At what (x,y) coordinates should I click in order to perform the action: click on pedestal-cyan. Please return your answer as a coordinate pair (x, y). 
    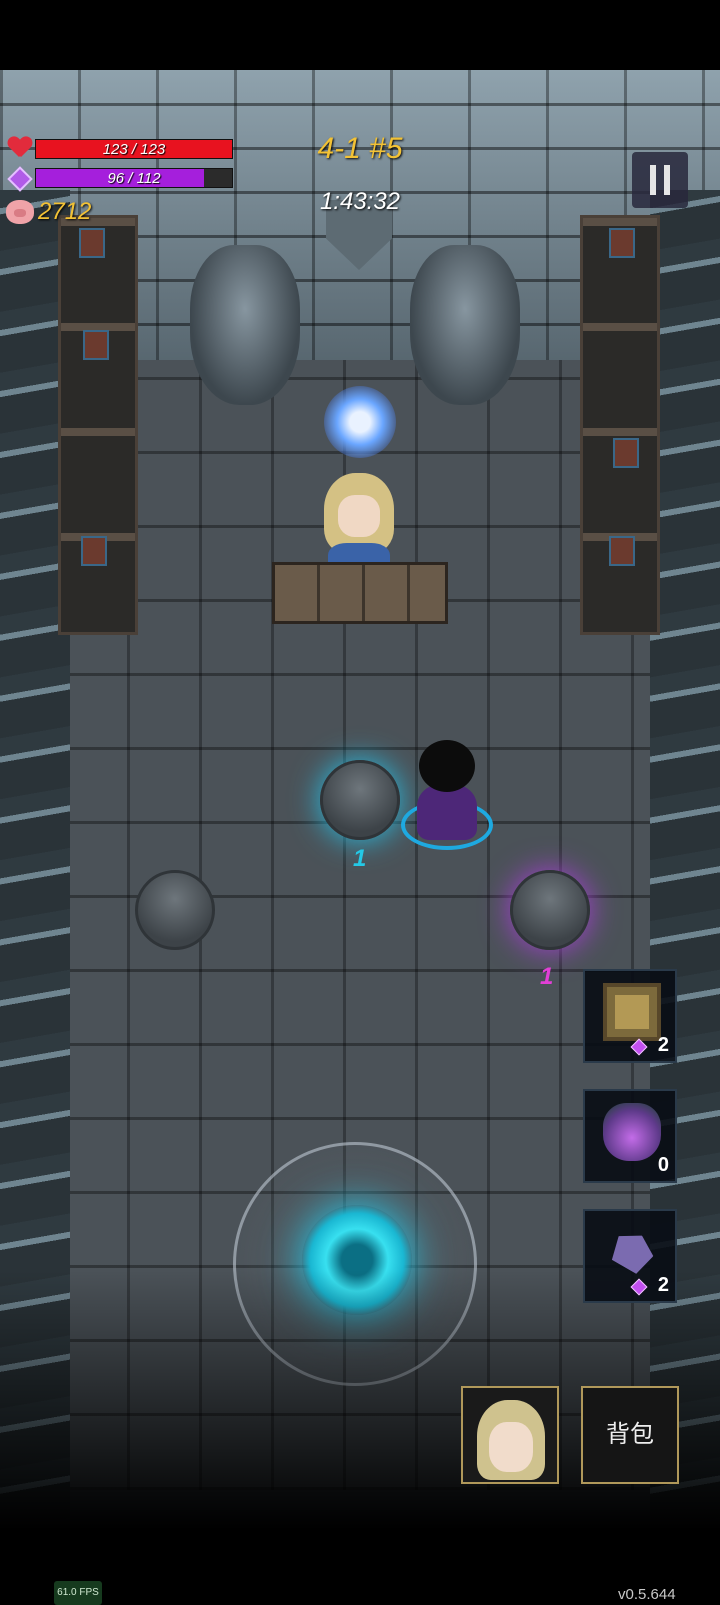
    Looking at the image, I should click on (360, 800).